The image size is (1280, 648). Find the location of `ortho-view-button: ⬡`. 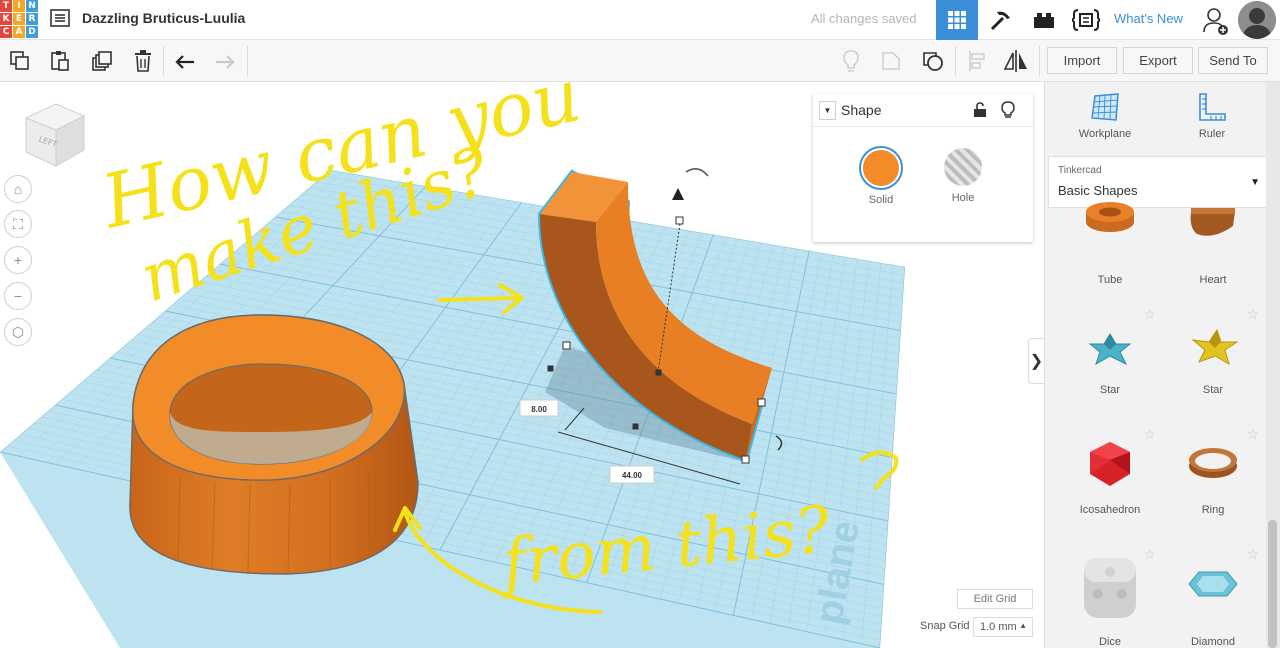

ortho-view-button: ⬡ is located at coordinates (18, 332).